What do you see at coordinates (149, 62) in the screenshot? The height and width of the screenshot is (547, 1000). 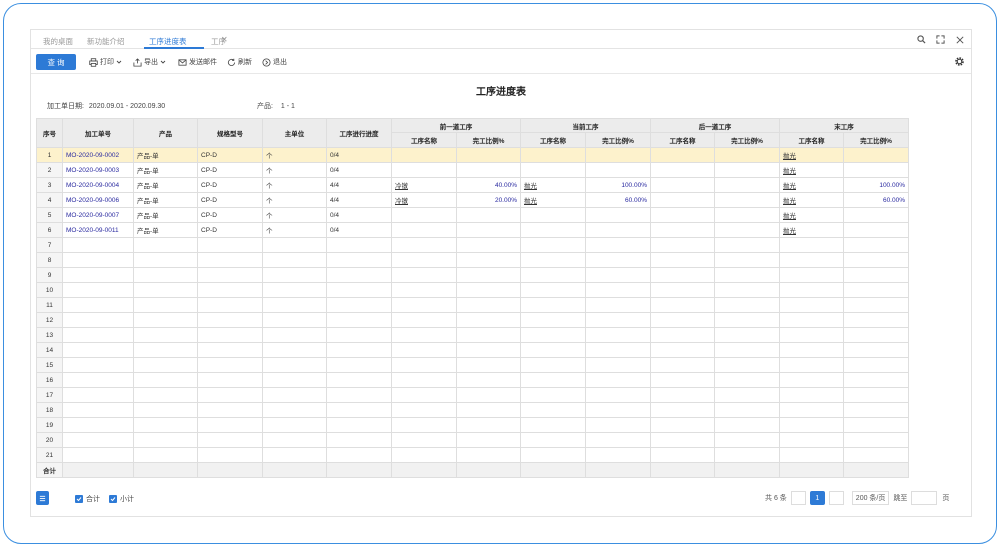 I see `export-button: 导出` at bounding box center [149, 62].